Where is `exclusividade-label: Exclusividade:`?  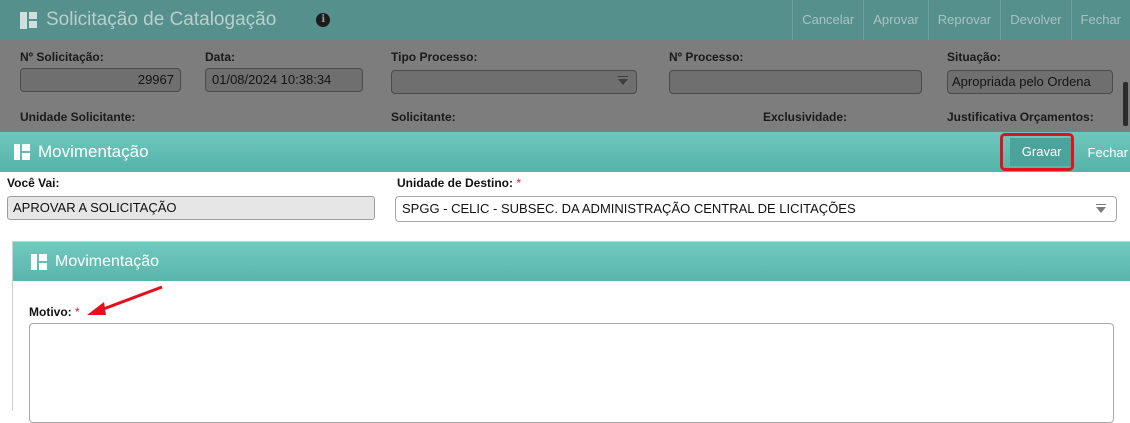
exclusividade-label: Exclusividade: is located at coordinates (805, 117).